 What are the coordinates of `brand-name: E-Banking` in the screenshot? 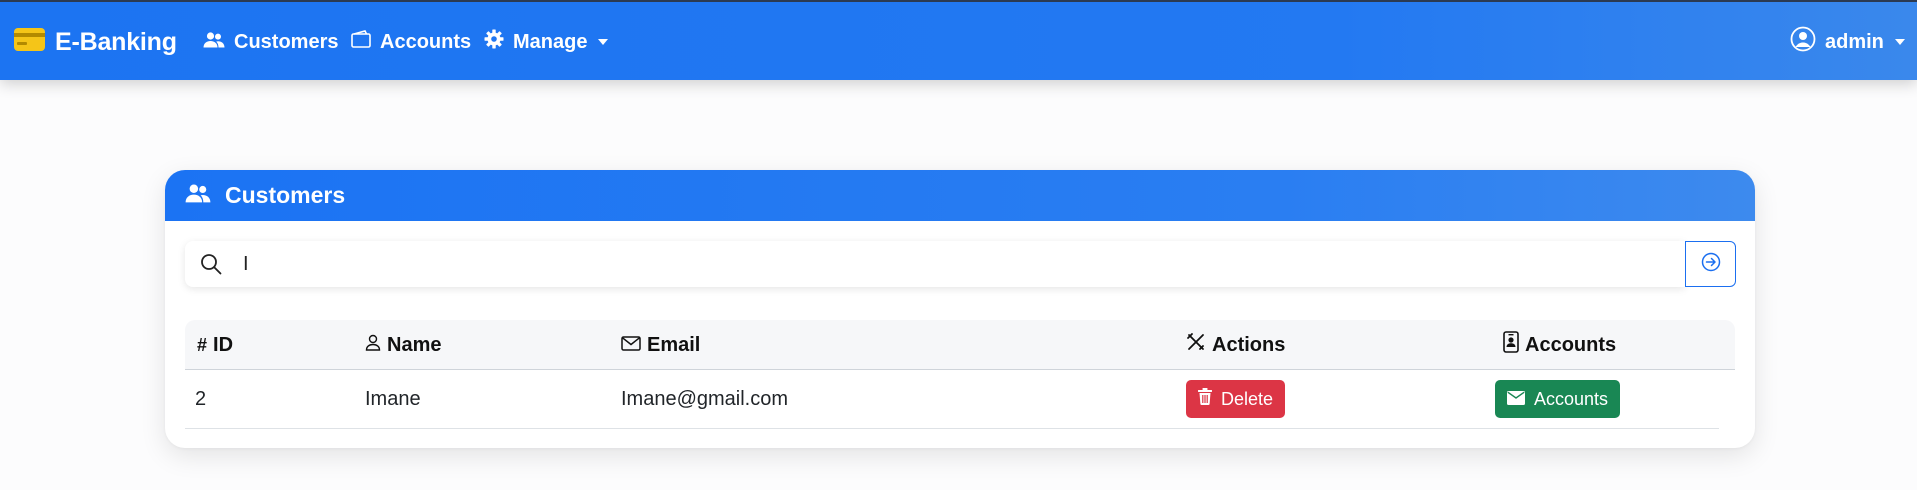 It's located at (116, 41).